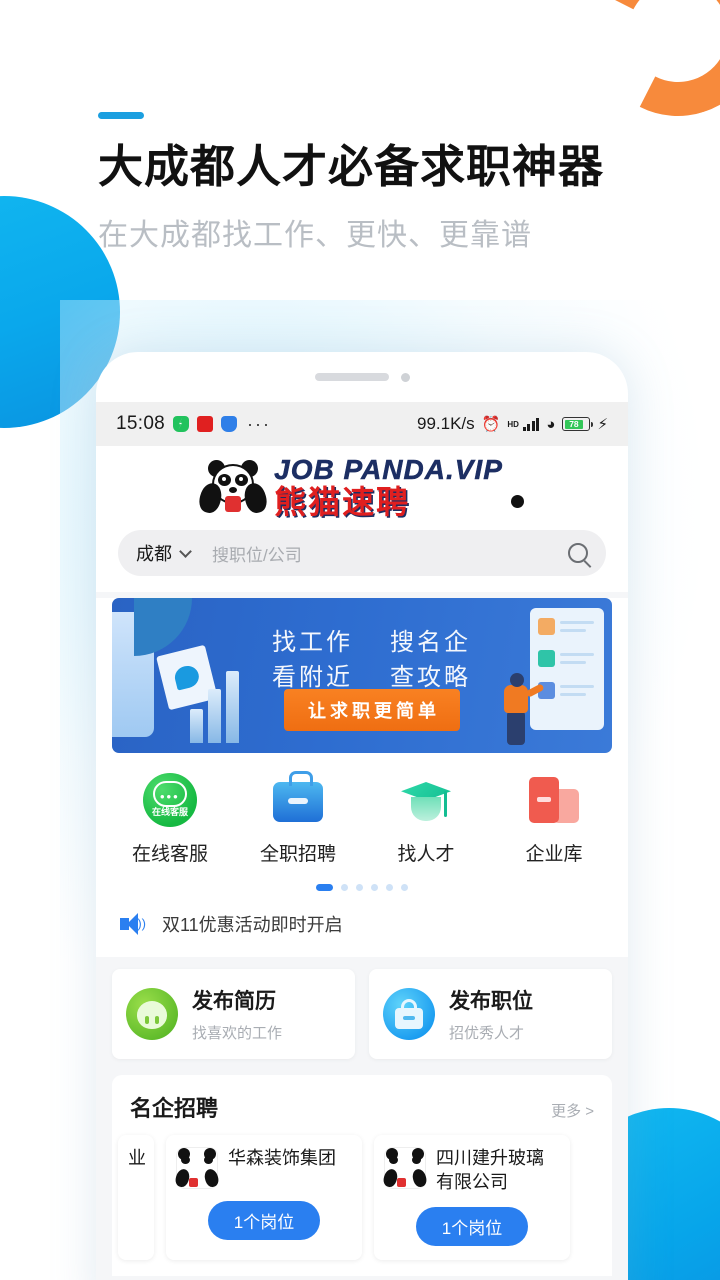 This screenshot has height=1280, width=720. I want to click on carousel-dot-active, so click(324, 887).